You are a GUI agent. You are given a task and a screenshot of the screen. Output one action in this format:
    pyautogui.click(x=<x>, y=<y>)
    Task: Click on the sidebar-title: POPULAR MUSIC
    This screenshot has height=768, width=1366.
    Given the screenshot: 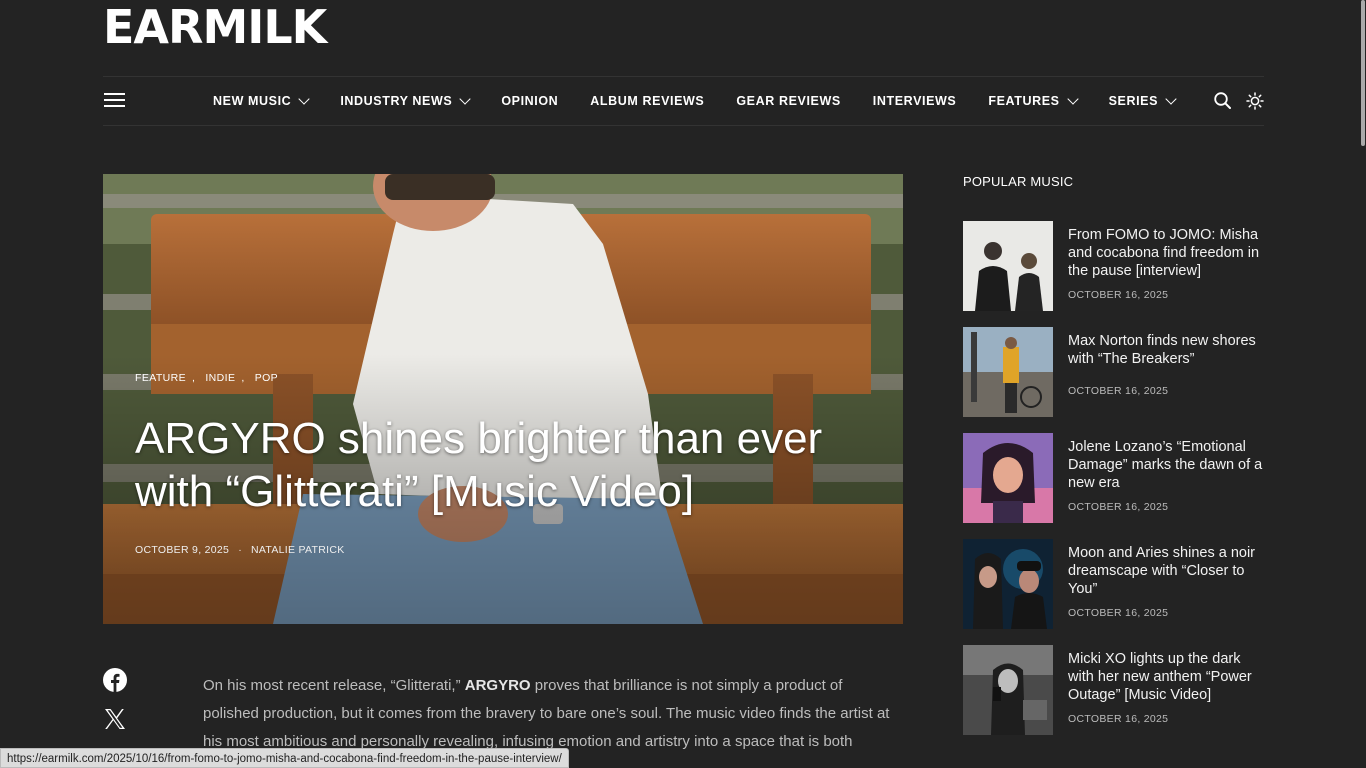 What is the action you would take?
    pyautogui.click(x=1018, y=181)
    